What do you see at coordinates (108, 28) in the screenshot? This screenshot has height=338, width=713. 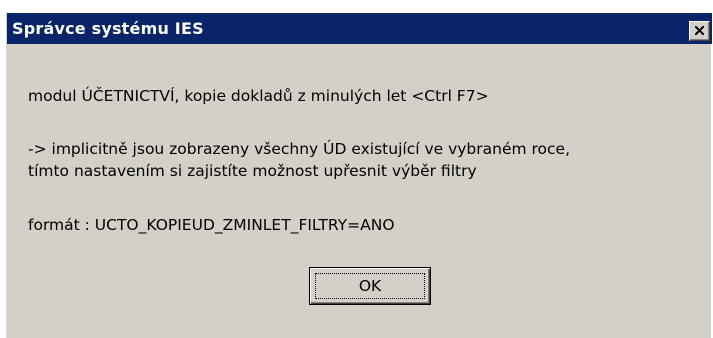 I see `window-title: Správce systému IES` at bounding box center [108, 28].